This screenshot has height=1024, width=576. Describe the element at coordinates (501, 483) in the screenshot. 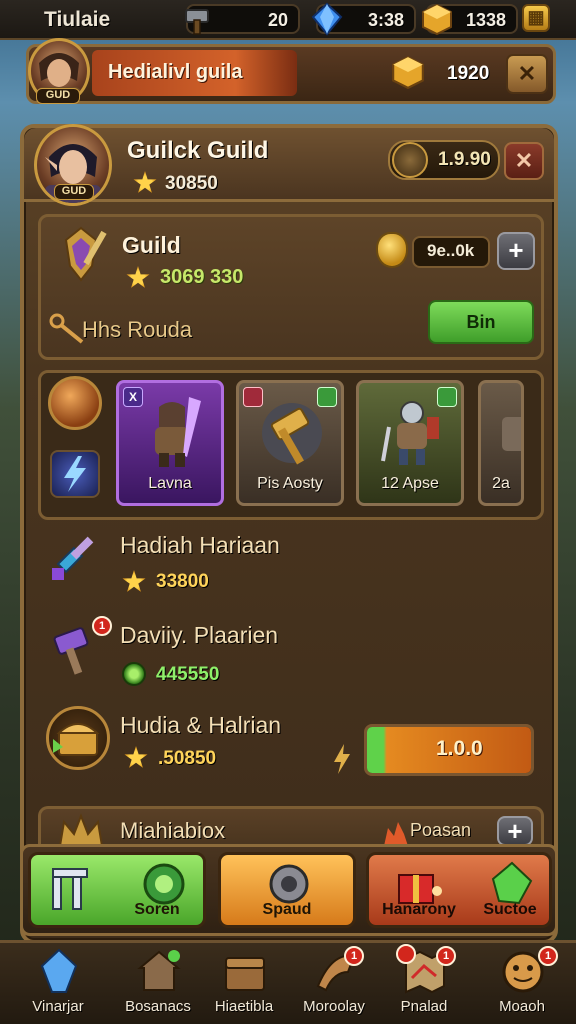

I see `hero-name: 2a` at that location.